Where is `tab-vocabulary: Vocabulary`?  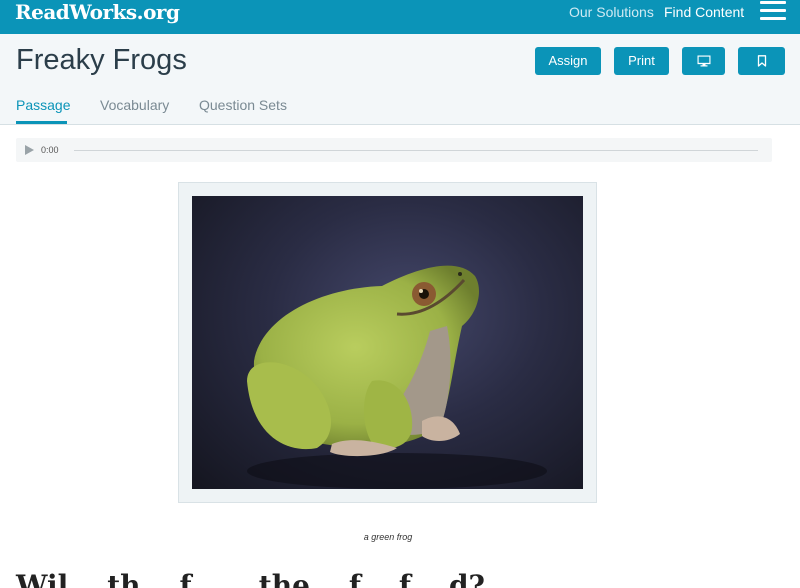
tab-vocabulary: Vocabulary is located at coordinates (134, 105).